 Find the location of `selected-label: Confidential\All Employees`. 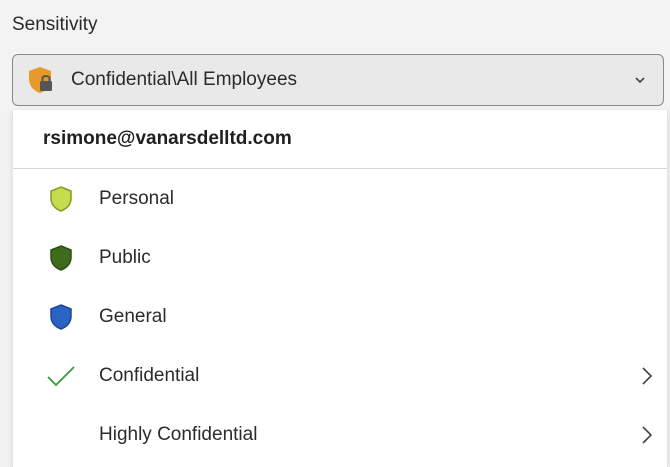

selected-label: Confidential\All Employees is located at coordinates (184, 79).